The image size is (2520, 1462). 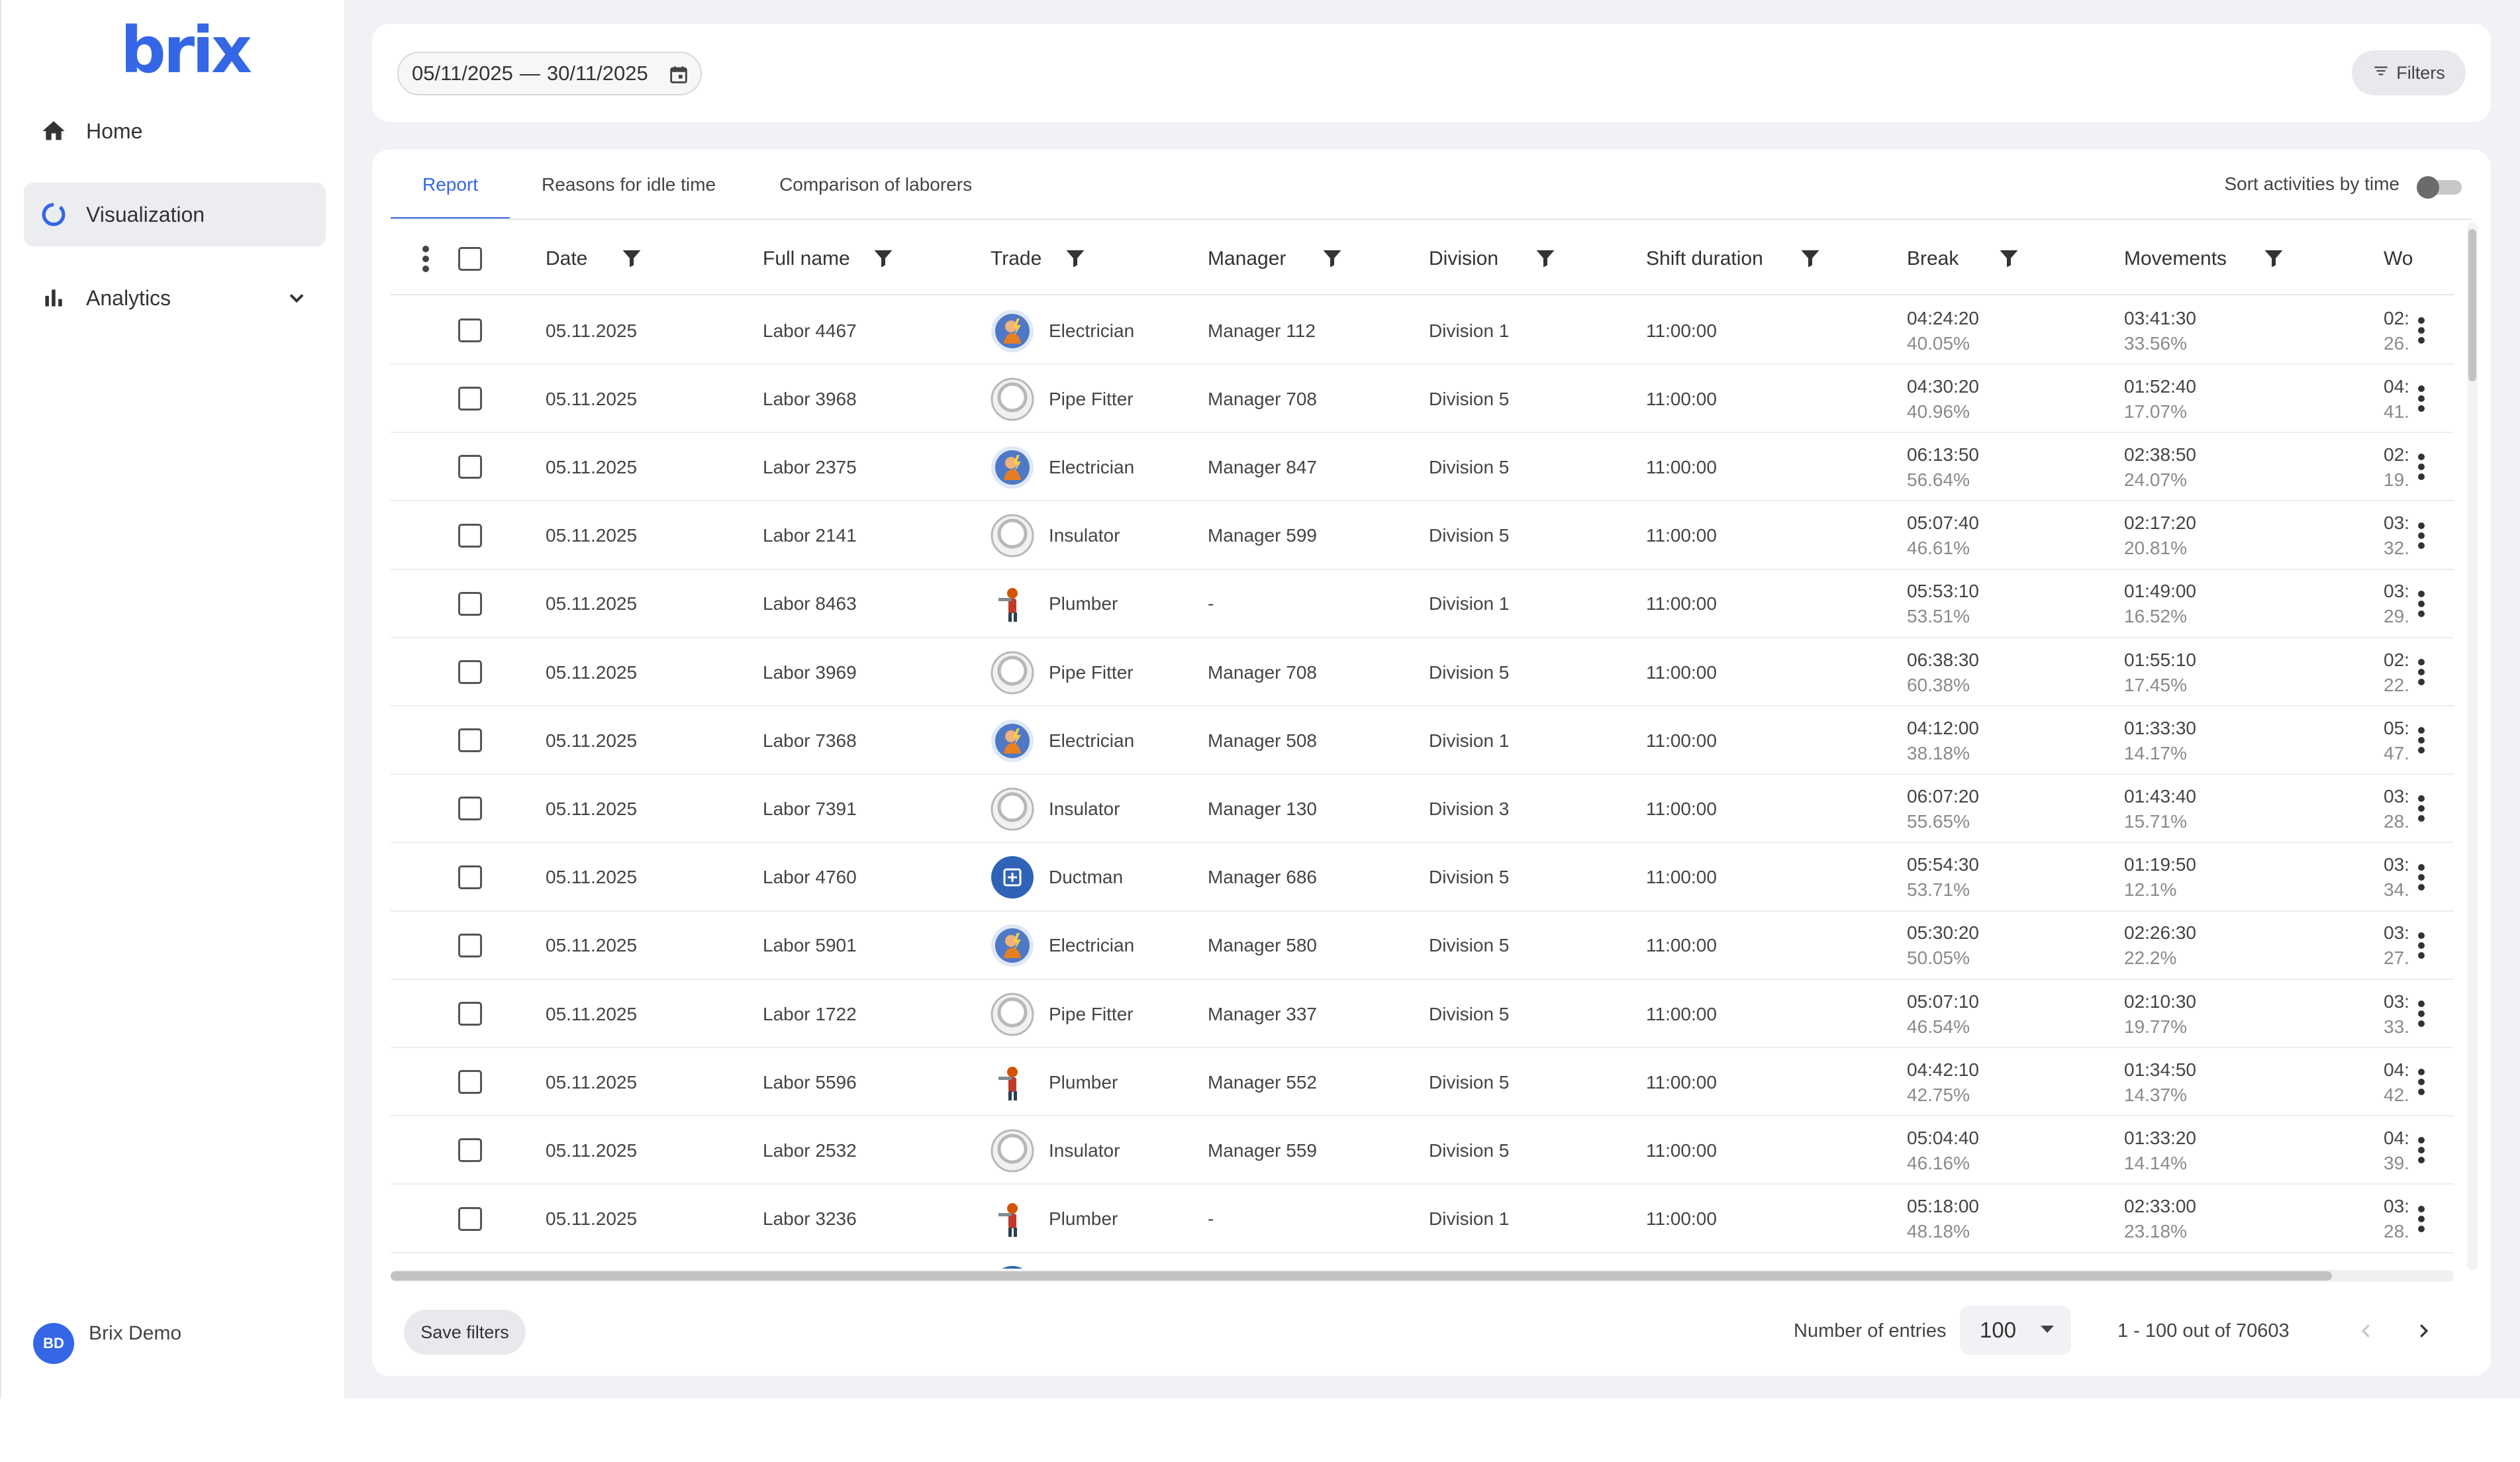 What do you see at coordinates (2366, 1330) in the screenshot?
I see `prev-page-button` at bounding box center [2366, 1330].